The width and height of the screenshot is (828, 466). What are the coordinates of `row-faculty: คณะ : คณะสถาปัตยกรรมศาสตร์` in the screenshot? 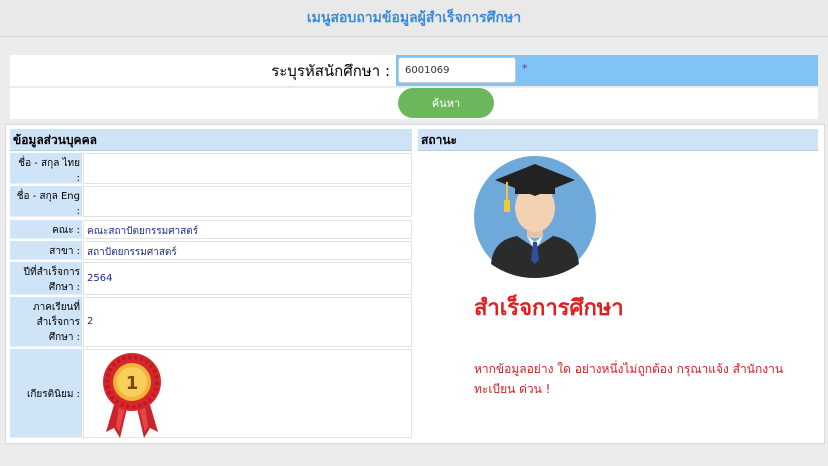 It's located at (211, 229).